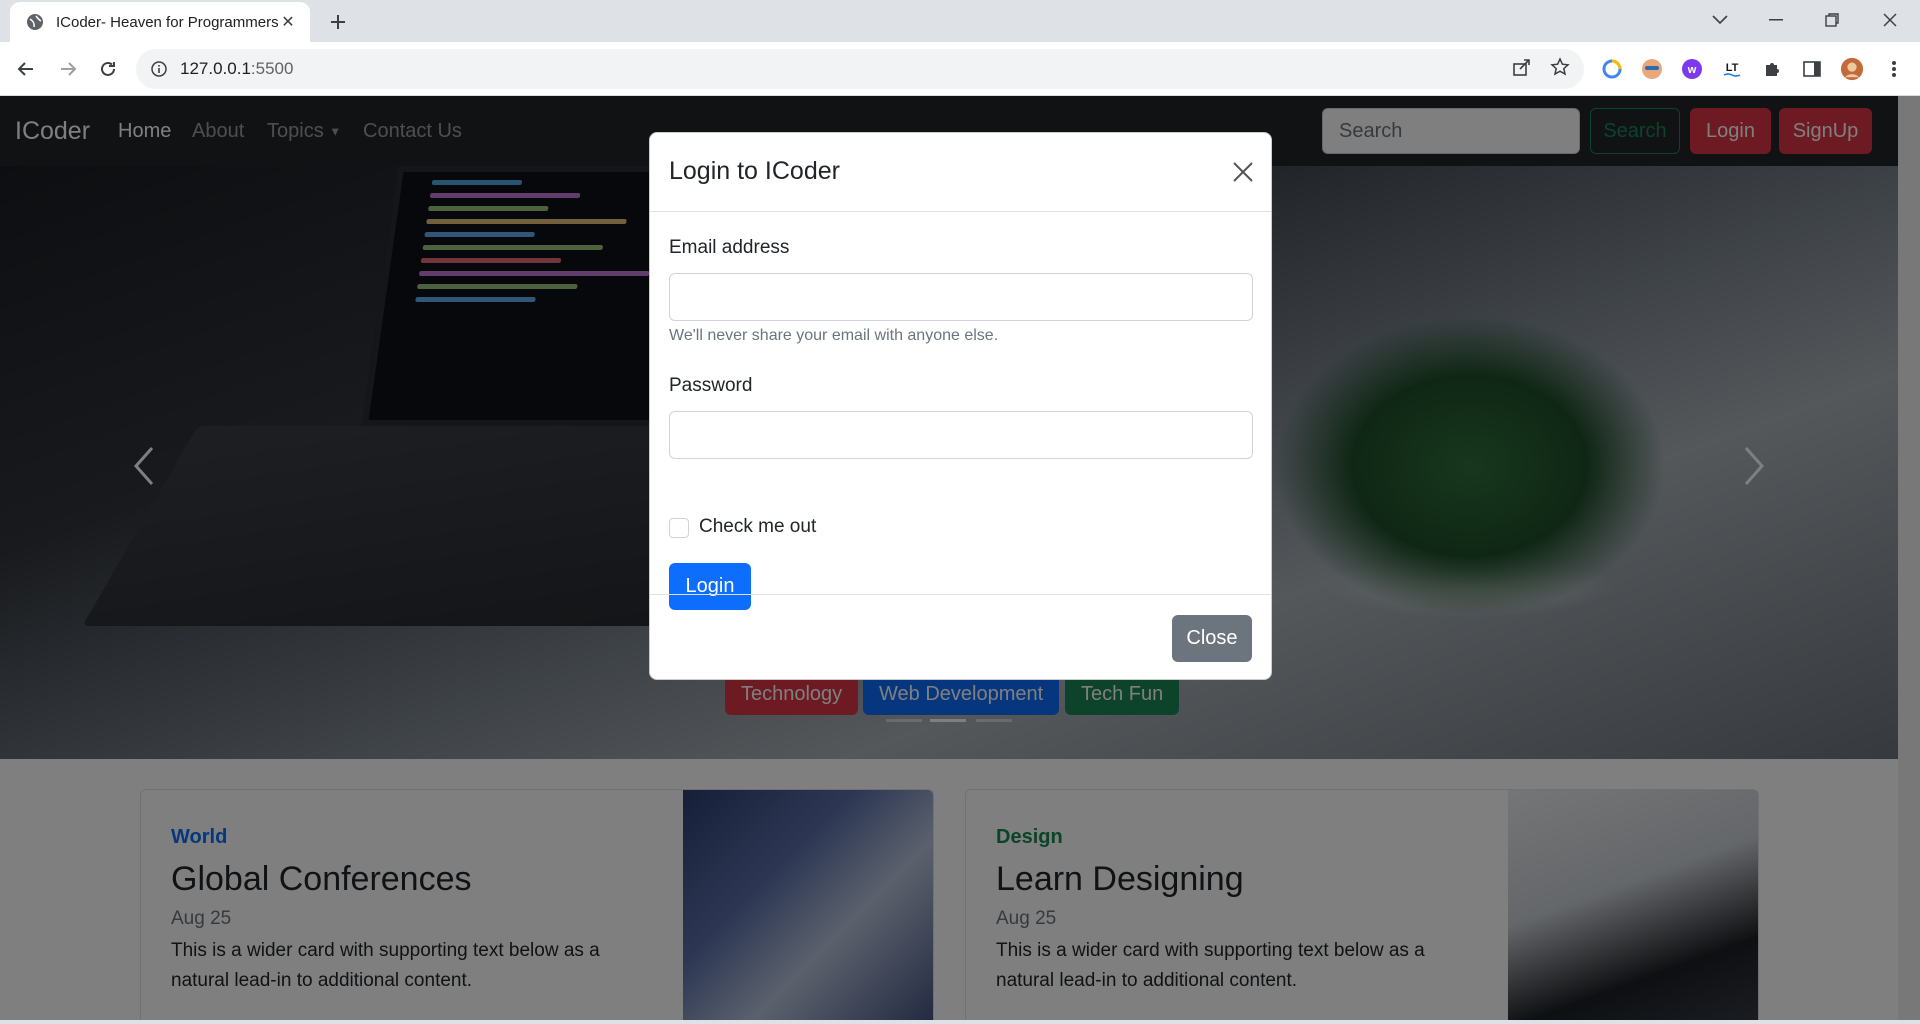 The height and width of the screenshot is (1024, 1920). I want to click on back-icon, so click(26, 69).